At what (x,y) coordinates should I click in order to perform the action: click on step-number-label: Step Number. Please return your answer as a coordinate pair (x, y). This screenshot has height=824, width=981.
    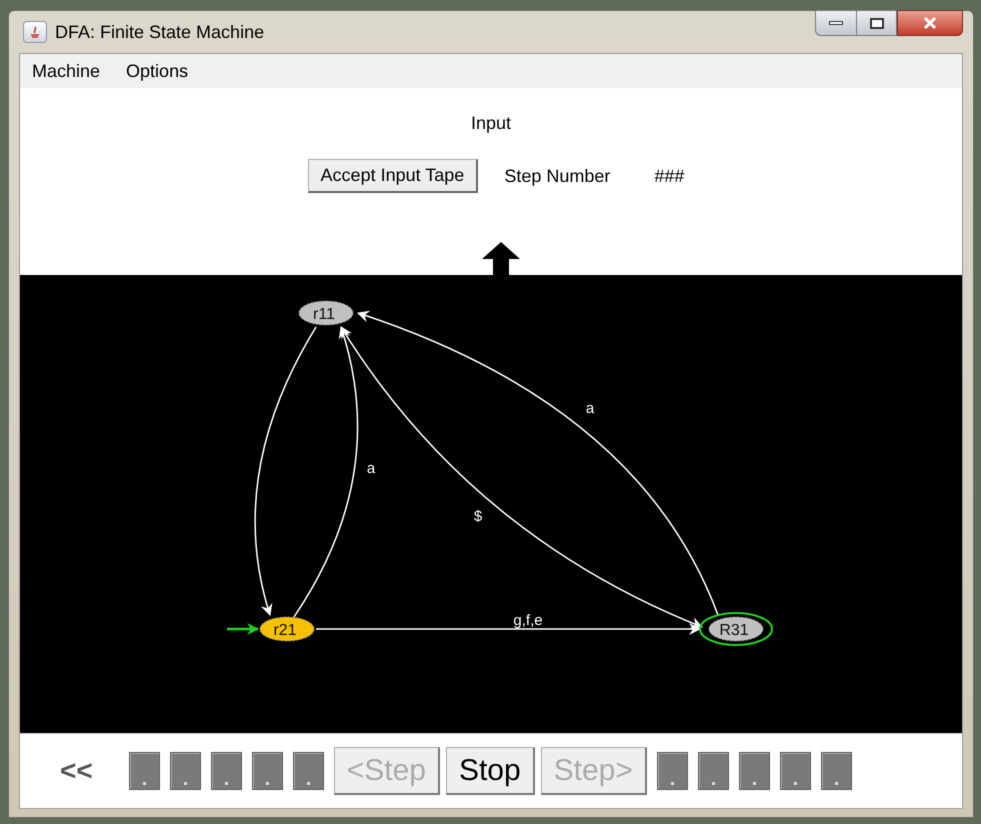
    Looking at the image, I should click on (557, 176).